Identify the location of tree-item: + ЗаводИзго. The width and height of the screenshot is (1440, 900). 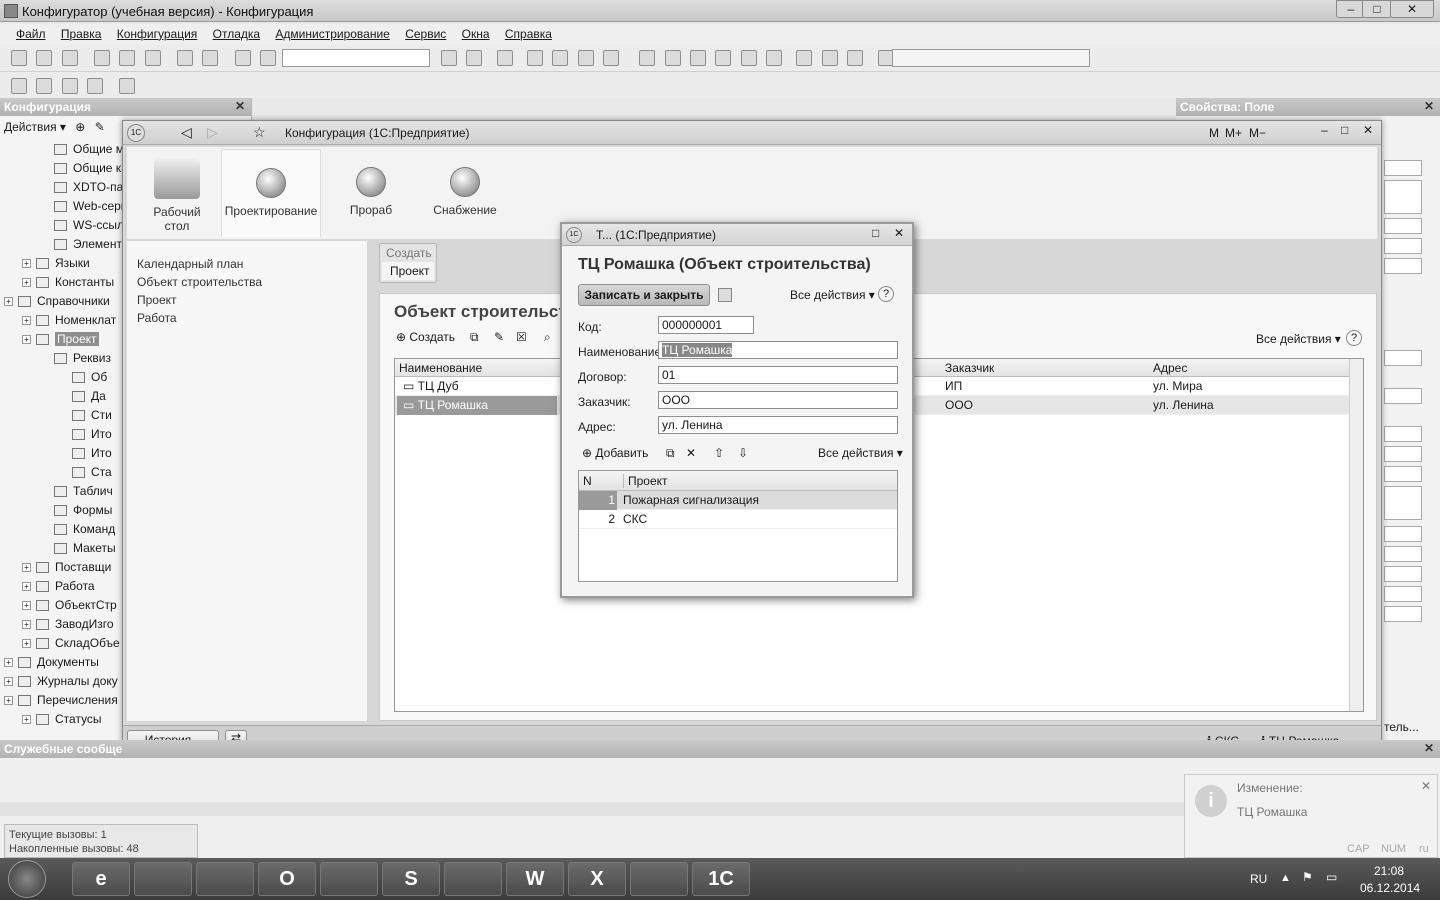
(63, 624).